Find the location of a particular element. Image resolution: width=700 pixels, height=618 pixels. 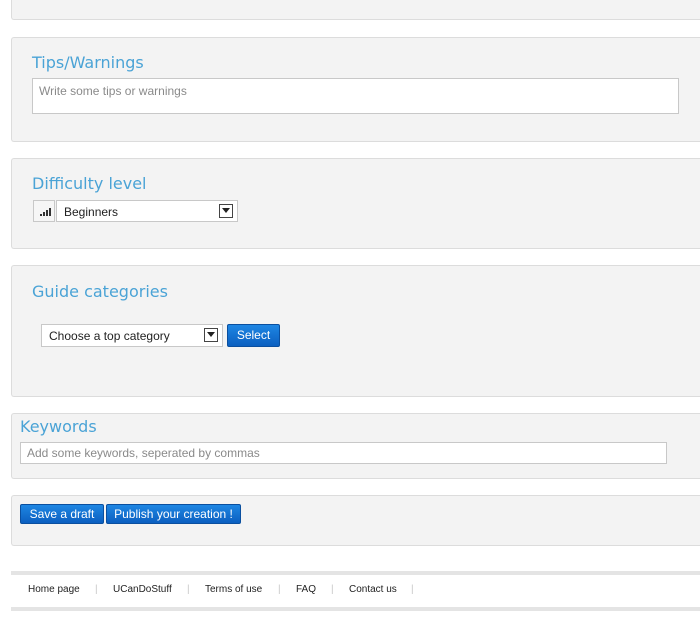

footer-bottom-divider is located at coordinates (355, 609).